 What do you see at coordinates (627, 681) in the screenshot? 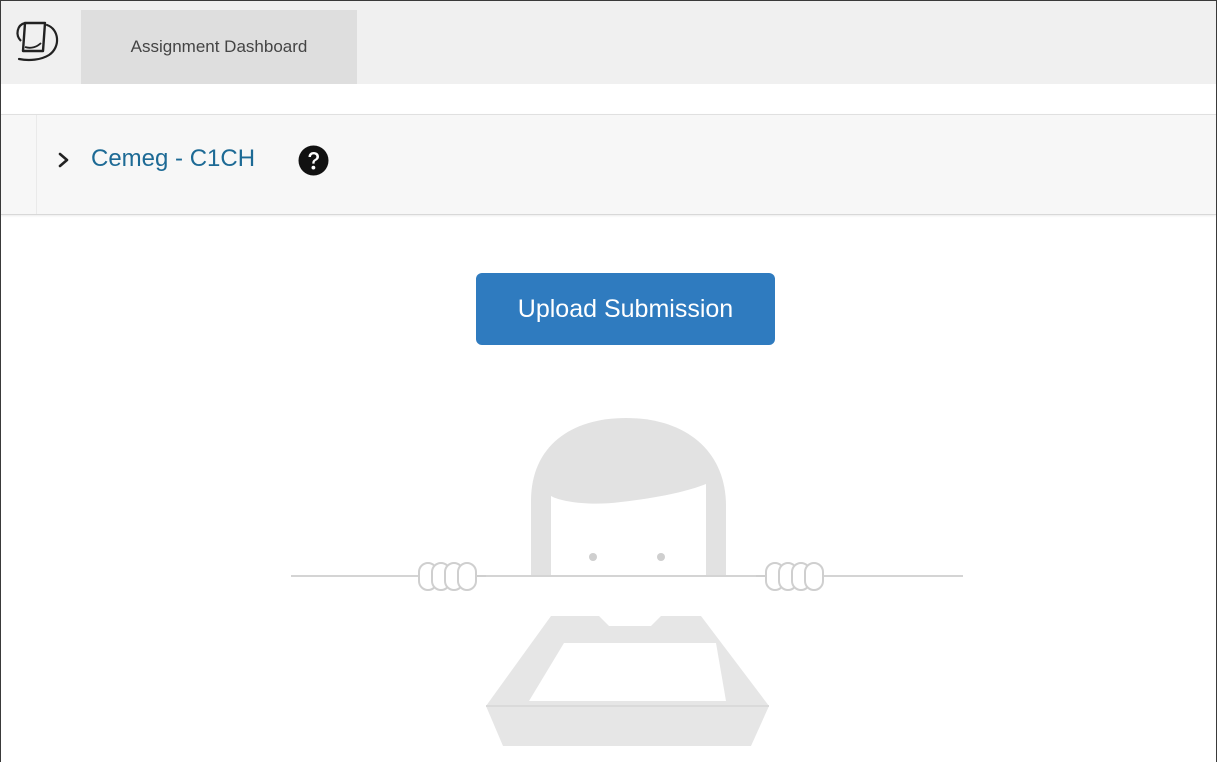
I see `empty-tray` at bounding box center [627, 681].